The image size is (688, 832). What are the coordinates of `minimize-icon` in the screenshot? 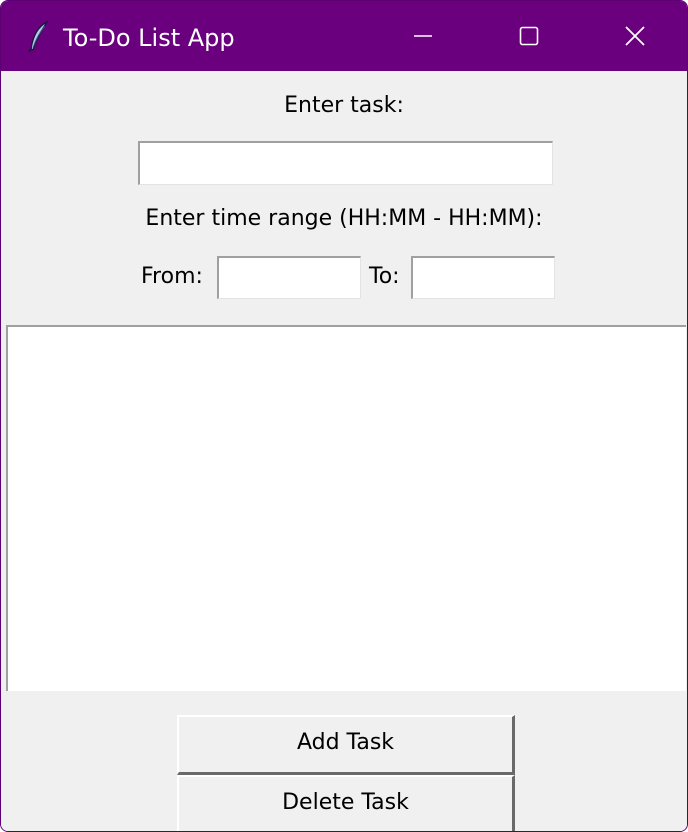 It's located at (423, 36).